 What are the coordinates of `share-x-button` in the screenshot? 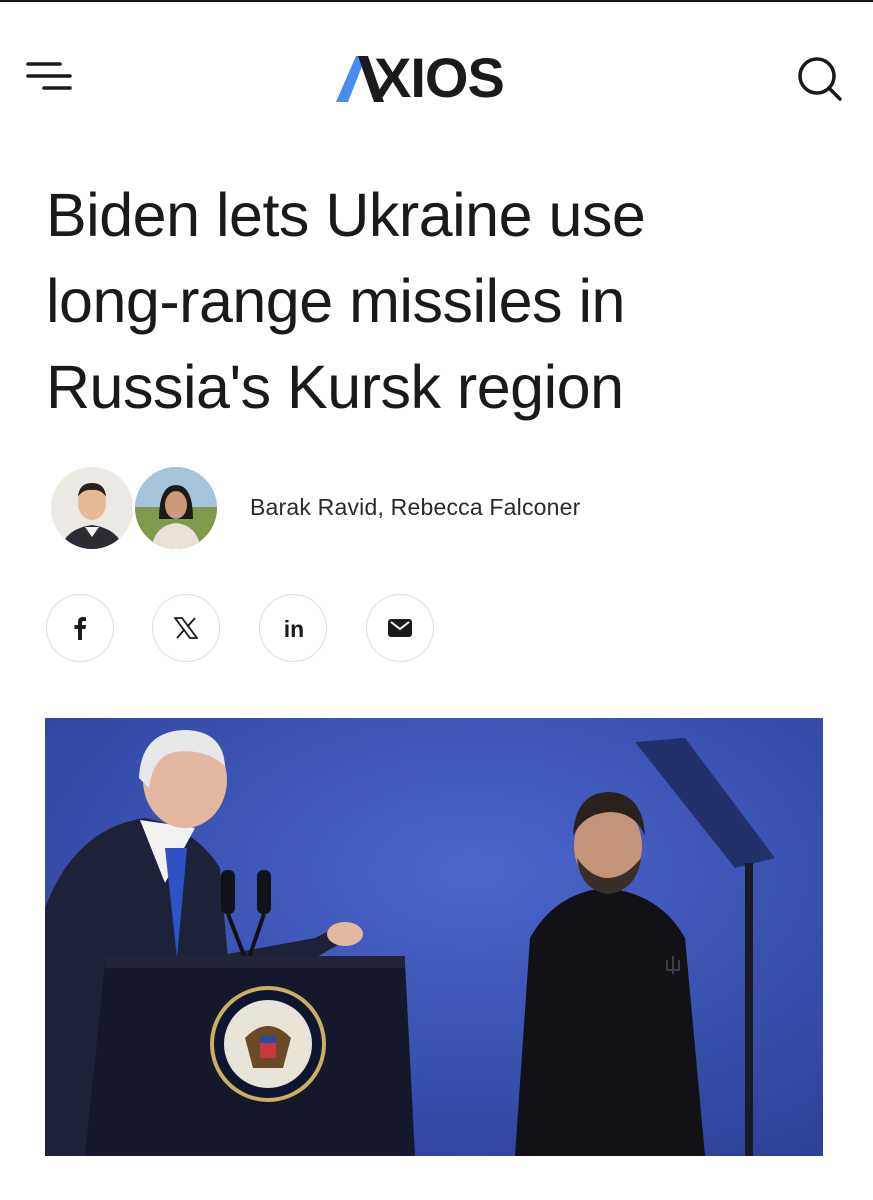 It's located at (186, 628).